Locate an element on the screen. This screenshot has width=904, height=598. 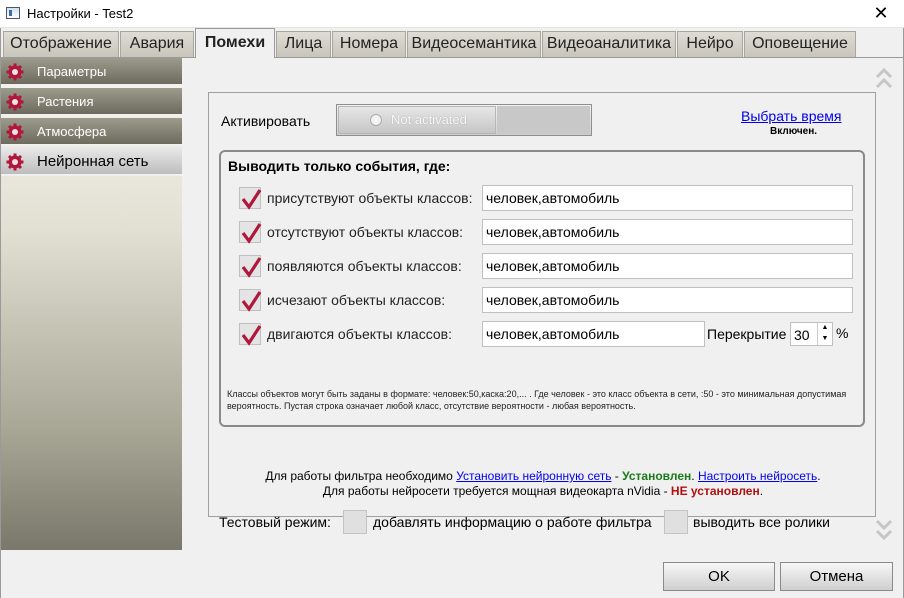
filter-row-label: двигаются объекты классов: is located at coordinates (359, 334).